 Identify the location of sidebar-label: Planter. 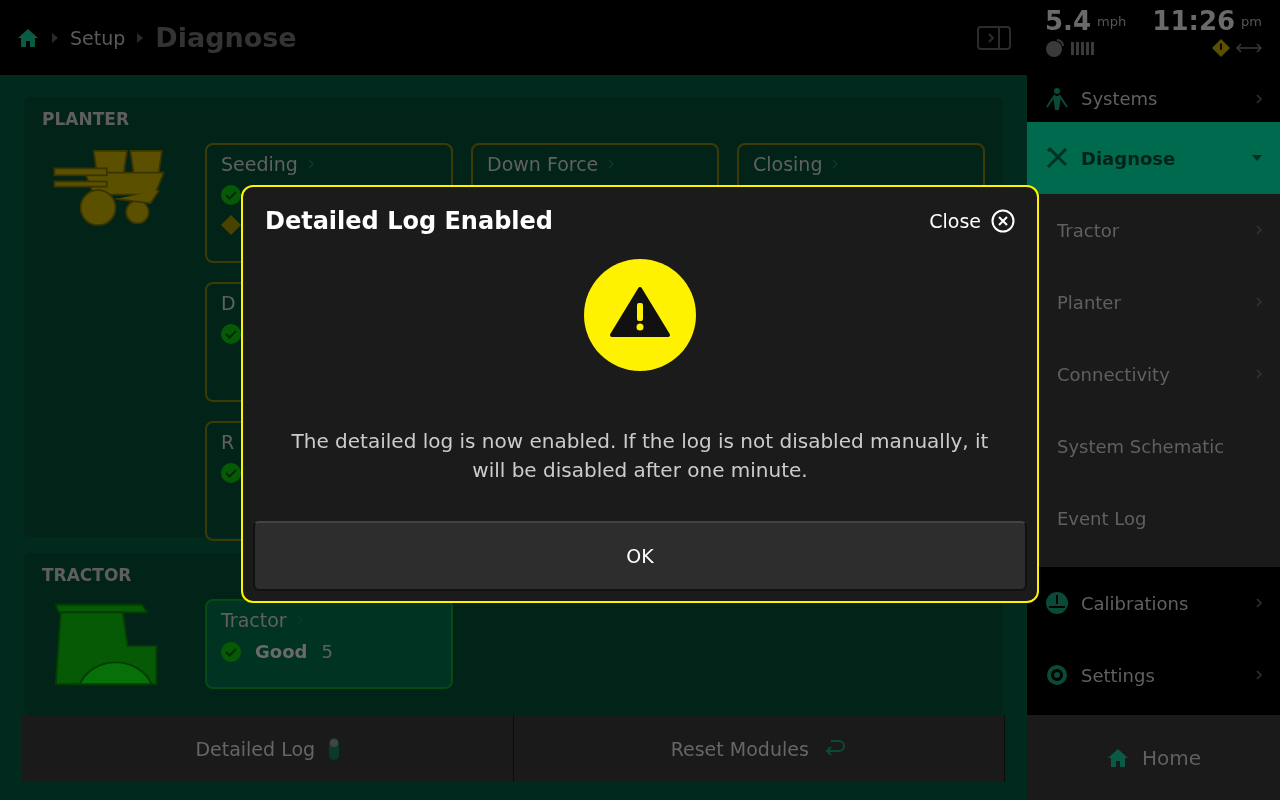
(1089, 302).